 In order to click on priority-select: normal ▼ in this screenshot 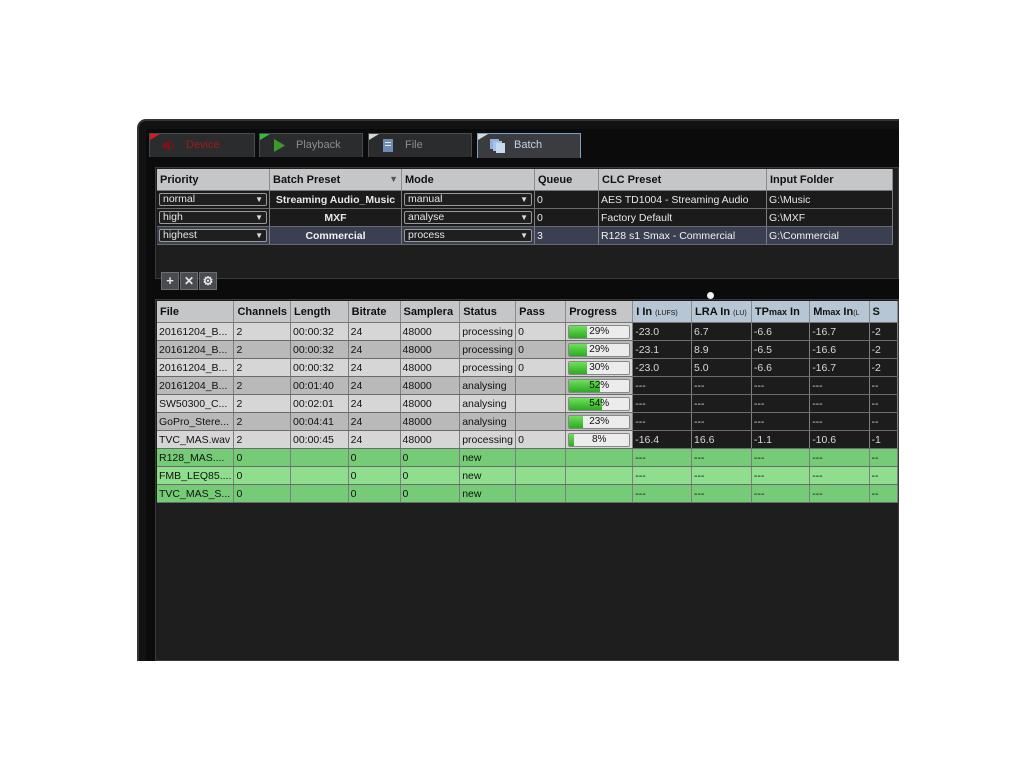, I will do `click(213, 199)`.